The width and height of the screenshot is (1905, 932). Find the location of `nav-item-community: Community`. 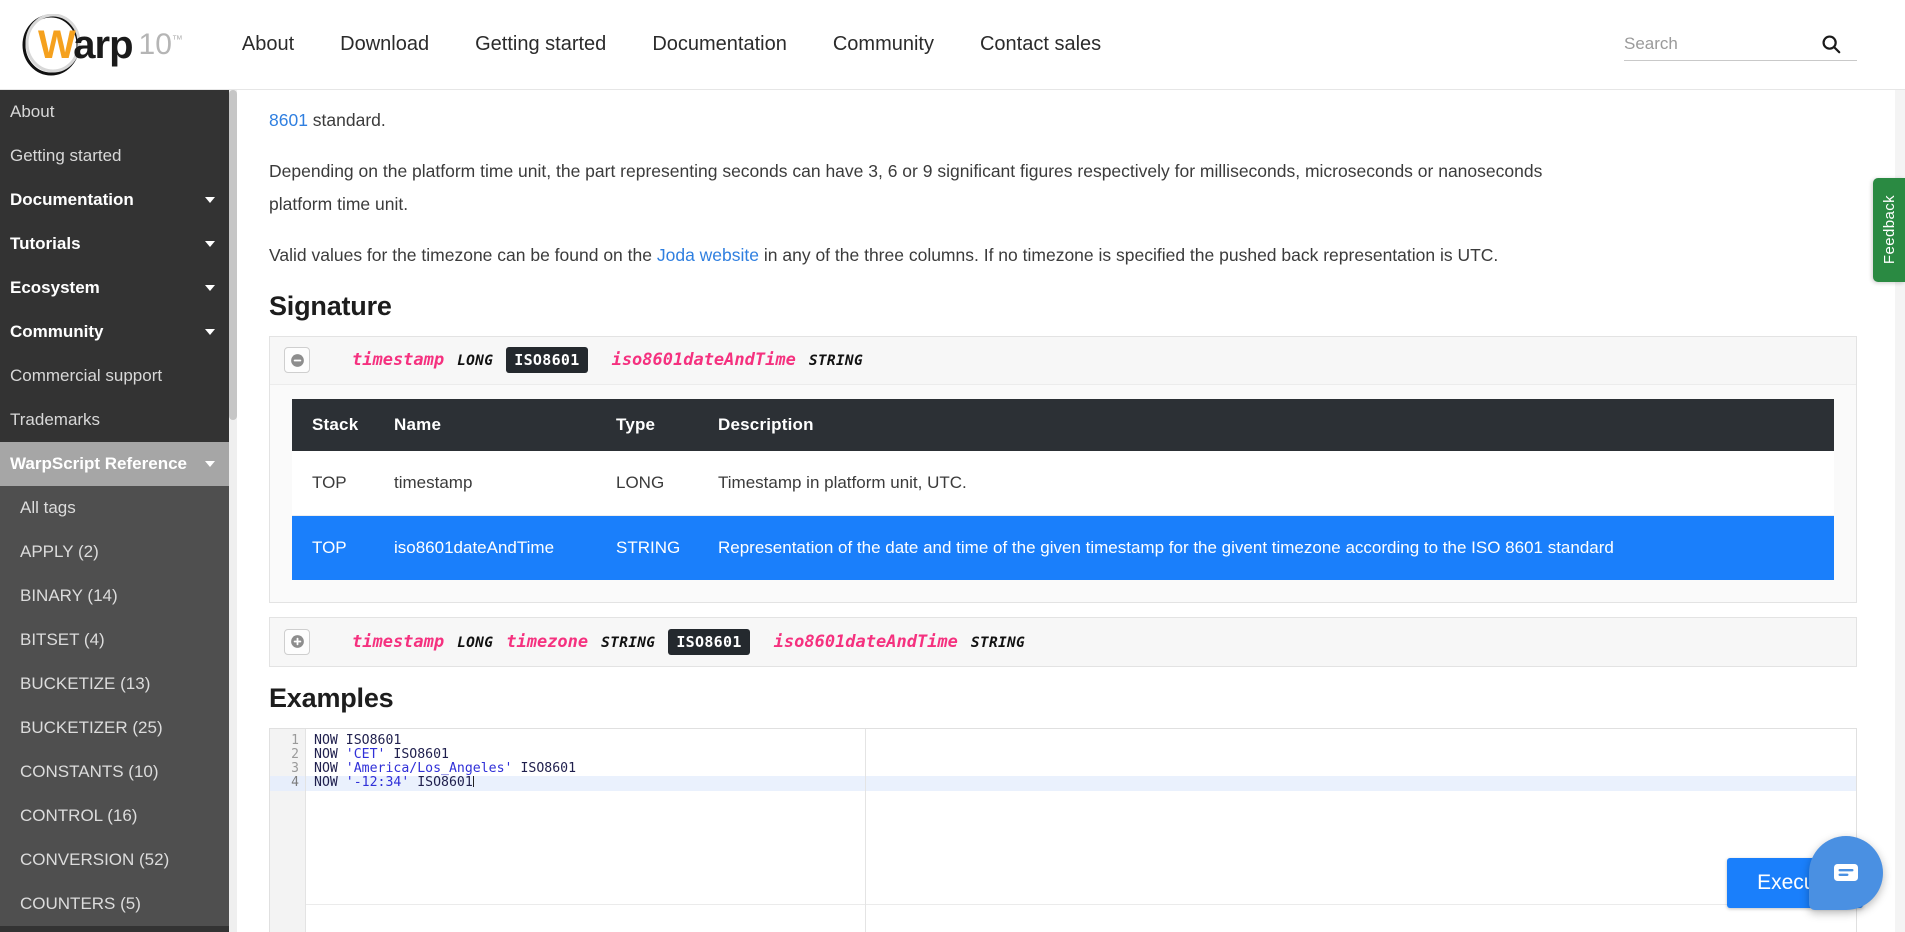

nav-item-community: Community is located at coordinates (883, 44).